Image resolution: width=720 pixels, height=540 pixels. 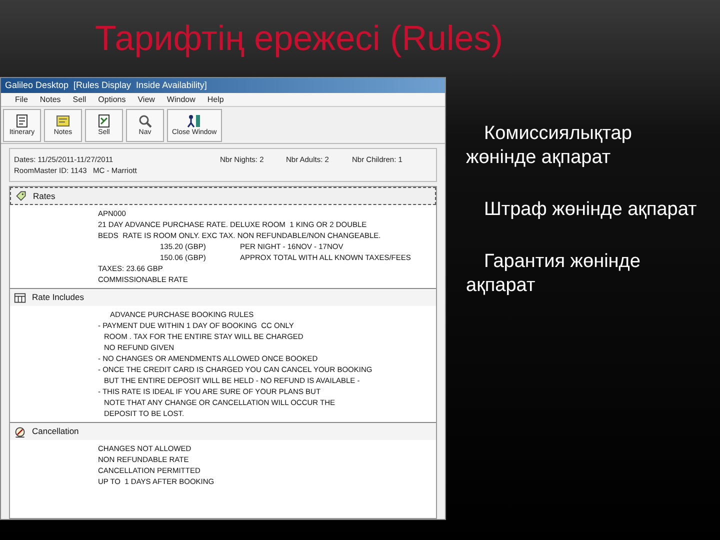 What do you see at coordinates (63, 121) in the screenshot?
I see `note-icon` at bounding box center [63, 121].